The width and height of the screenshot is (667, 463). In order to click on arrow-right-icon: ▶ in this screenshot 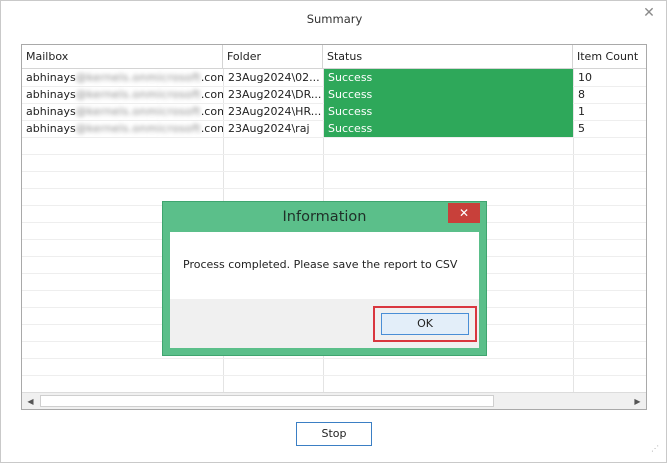, I will do `click(637, 401)`.